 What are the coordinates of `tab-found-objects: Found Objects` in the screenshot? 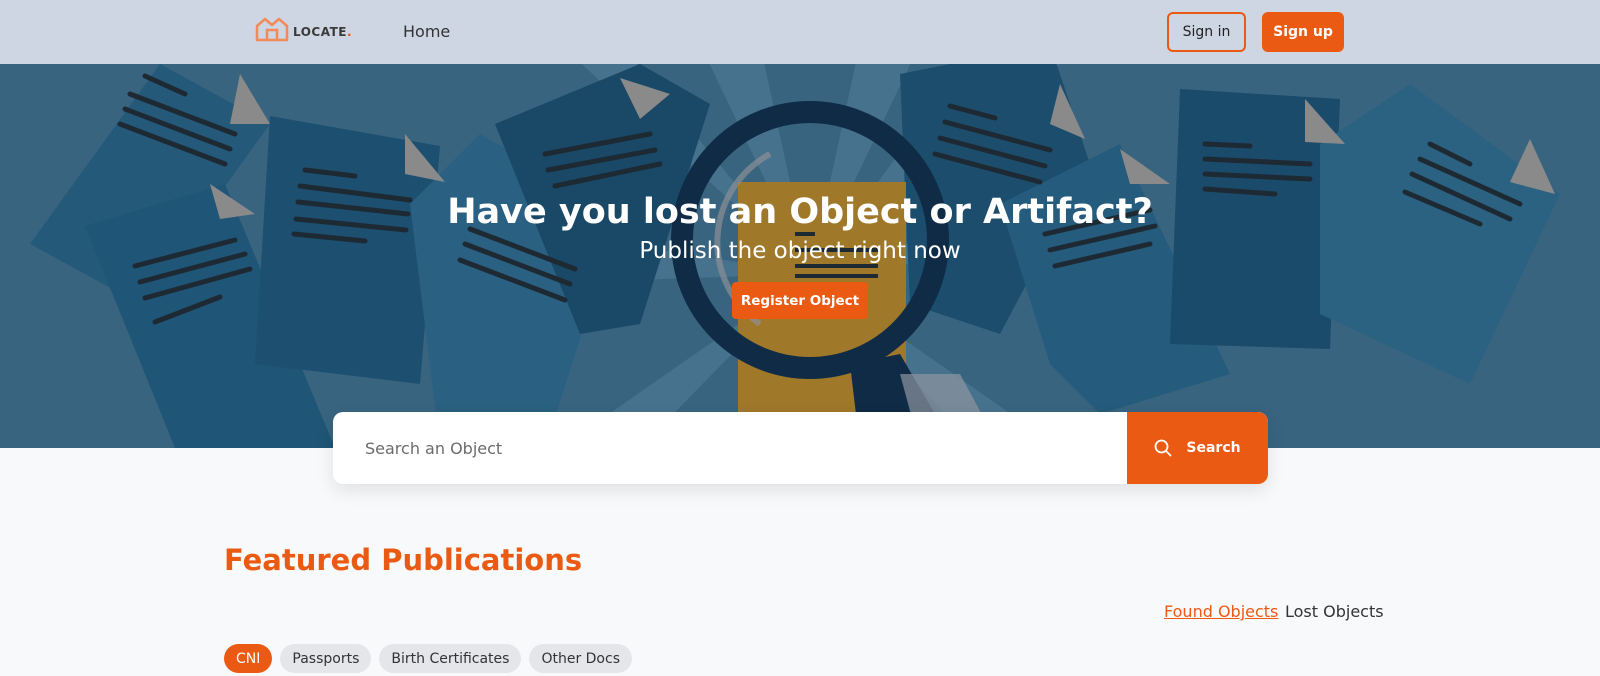 It's located at (1221, 611).